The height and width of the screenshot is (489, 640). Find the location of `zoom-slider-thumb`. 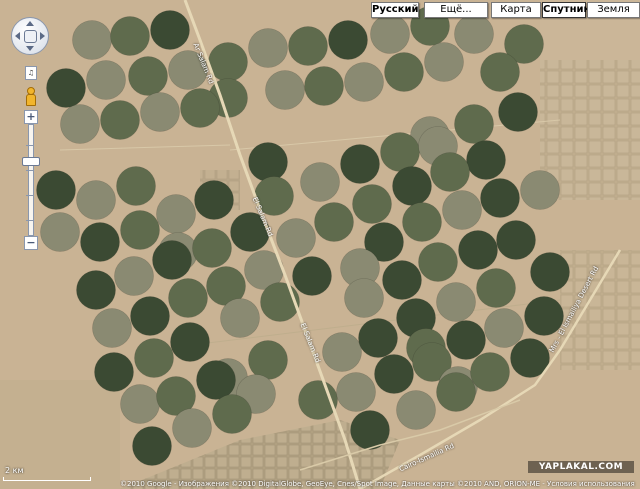

zoom-slider-thumb is located at coordinates (31, 161).